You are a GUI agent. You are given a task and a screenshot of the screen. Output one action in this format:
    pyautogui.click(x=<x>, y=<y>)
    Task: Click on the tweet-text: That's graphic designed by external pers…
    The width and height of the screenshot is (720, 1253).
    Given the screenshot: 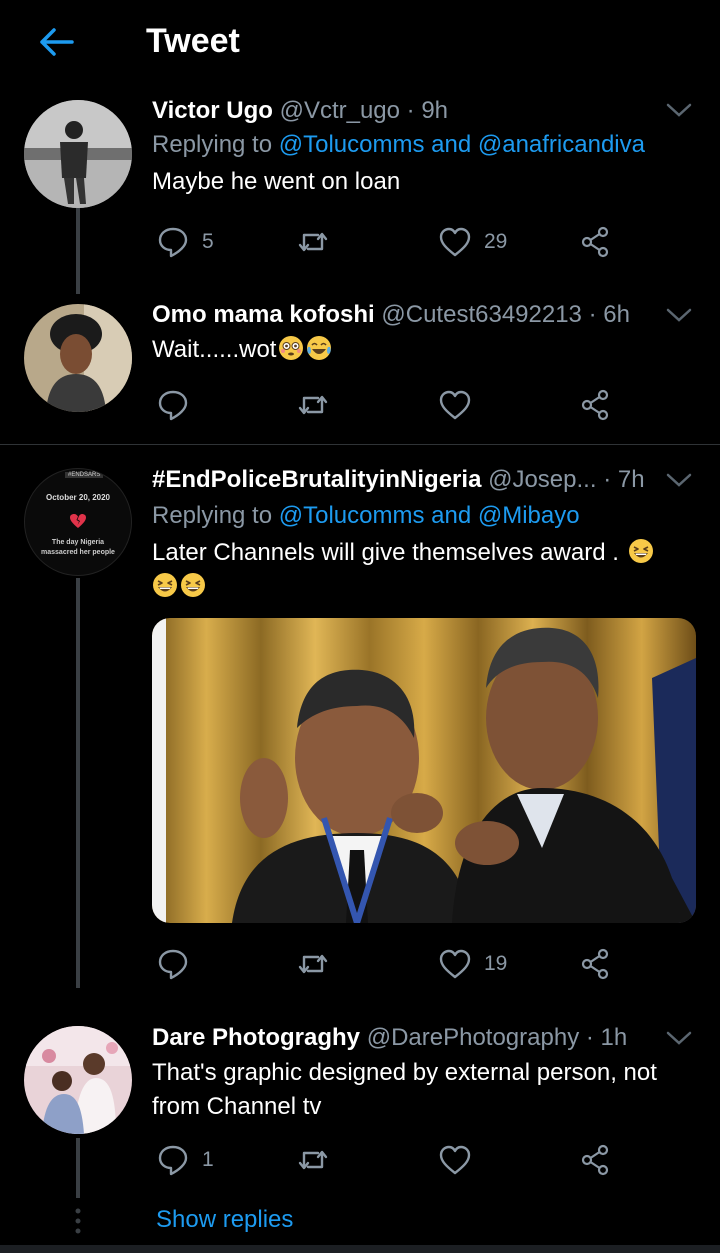 What is the action you would take?
    pyautogui.click(x=404, y=1089)
    